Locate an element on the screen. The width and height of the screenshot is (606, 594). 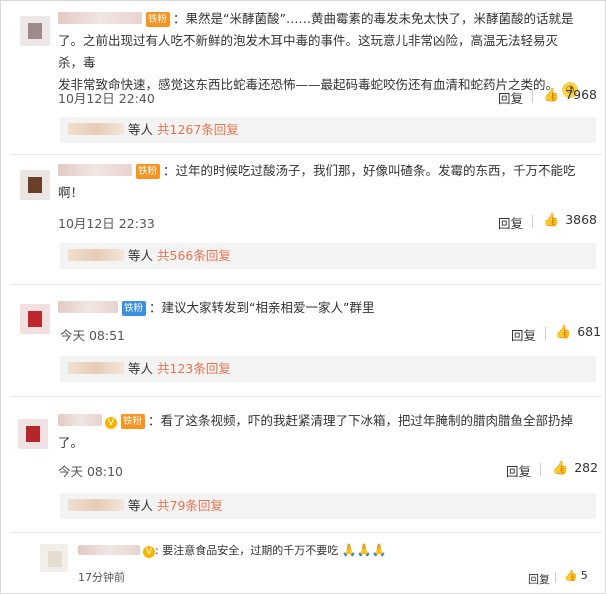
reply-summary: 等人 共79条回复 is located at coordinates (328, 506).